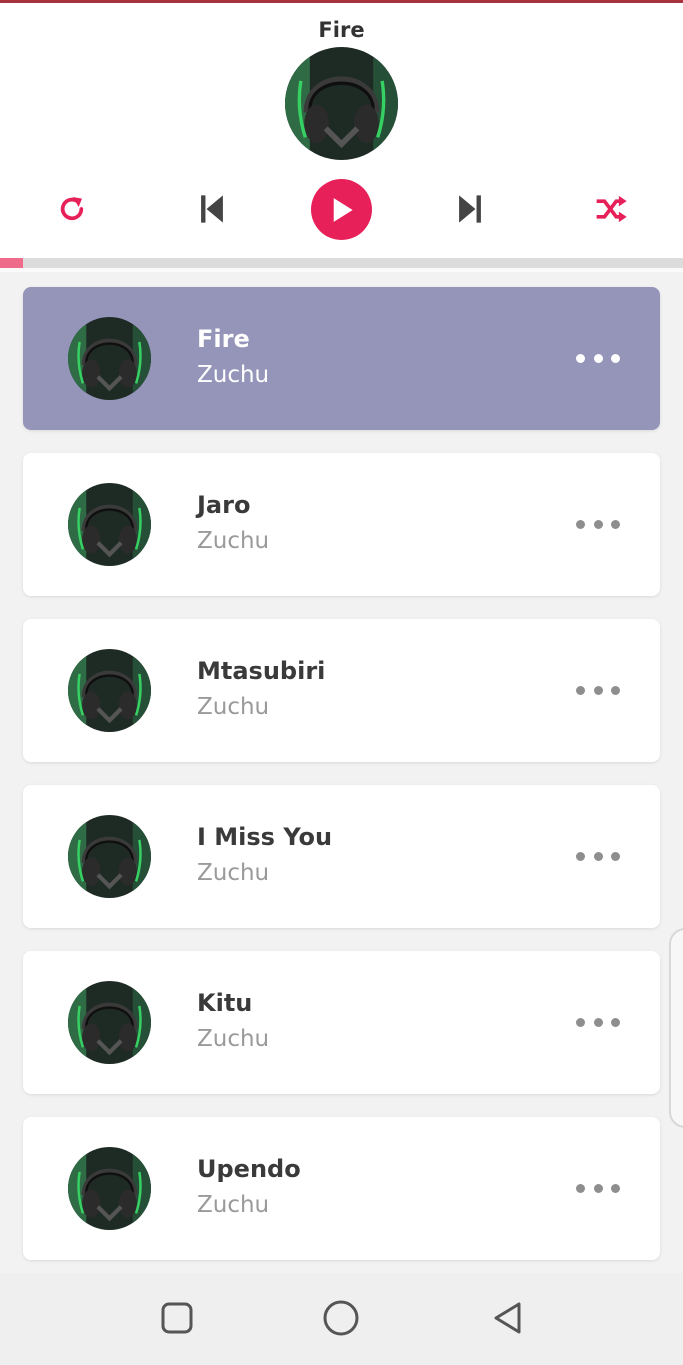 The height and width of the screenshot is (1365, 683). I want to click on previous-button, so click(212, 209).